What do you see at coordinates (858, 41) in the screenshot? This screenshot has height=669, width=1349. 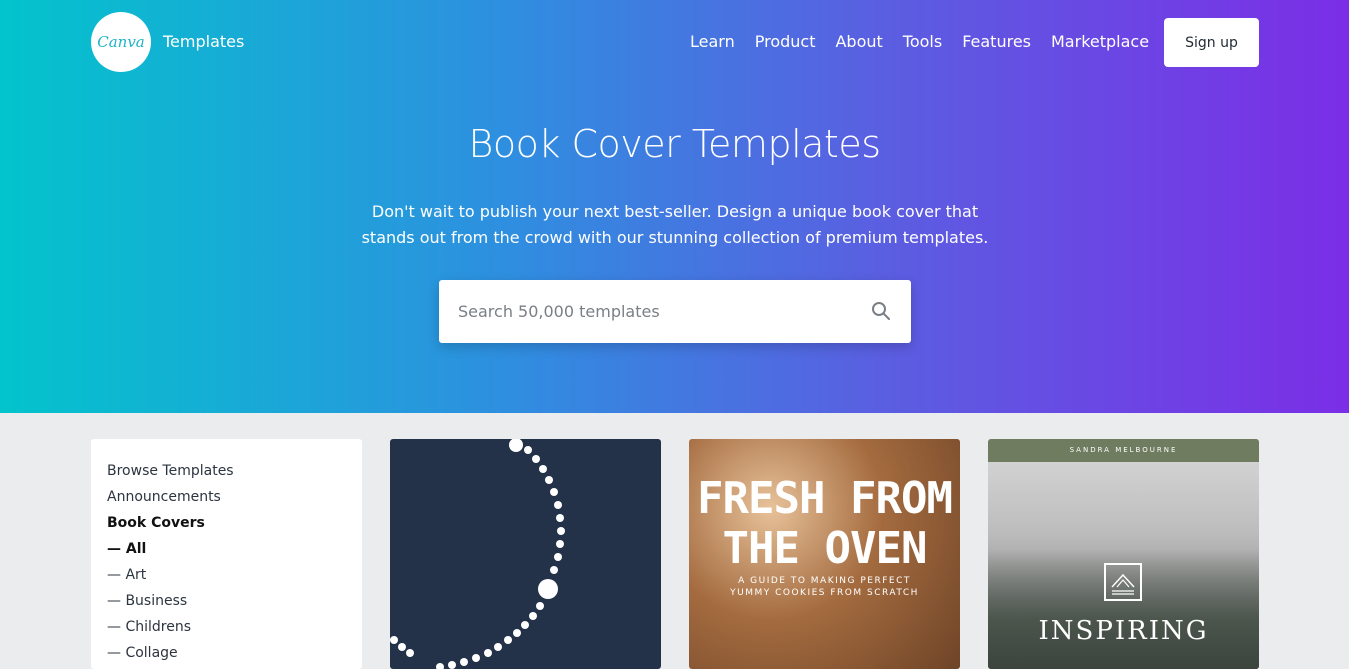 I see `nav-about: About` at bounding box center [858, 41].